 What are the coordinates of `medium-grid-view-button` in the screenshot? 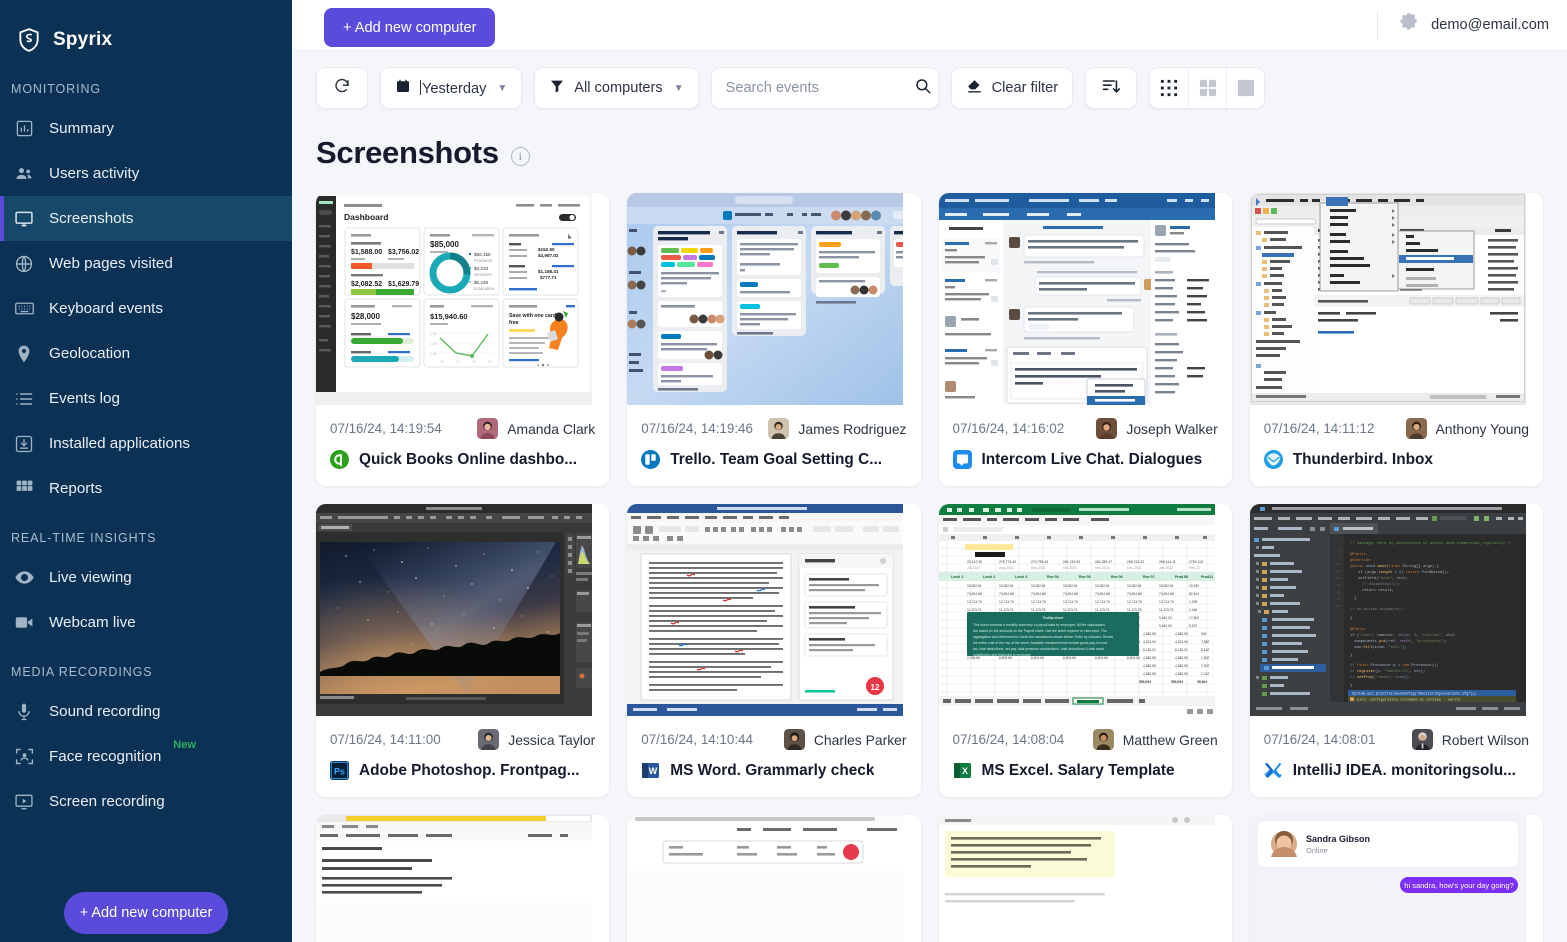 It's located at (1207, 88).